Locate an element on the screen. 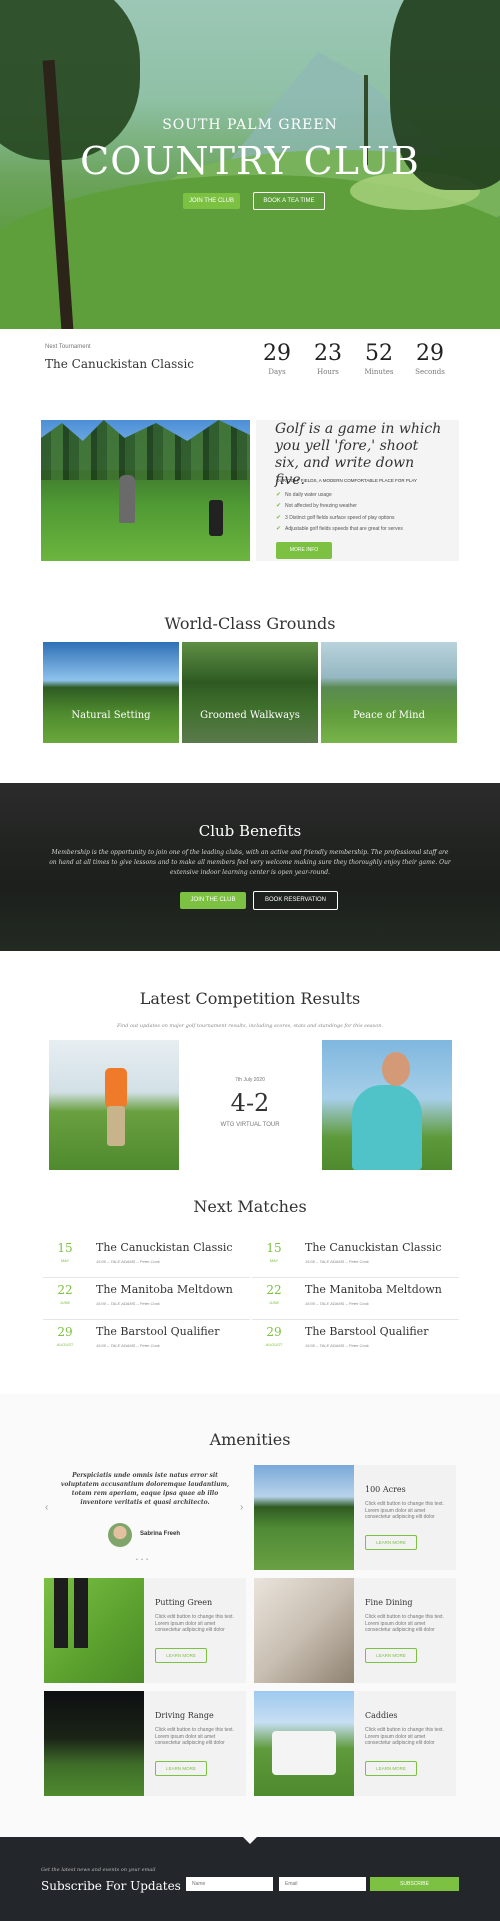 The height and width of the screenshot is (1921, 500). countdown-seconds-value: 29 is located at coordinates (430, 353).